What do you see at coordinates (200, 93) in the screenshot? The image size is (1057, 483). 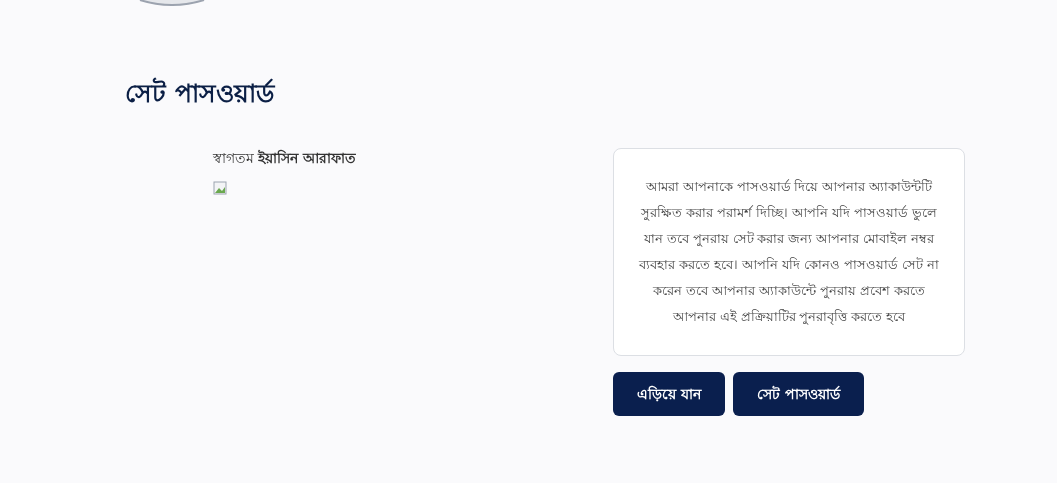 I see `page-title: সেট পাসওয়ার্ড` at bounding box center [200, 93].